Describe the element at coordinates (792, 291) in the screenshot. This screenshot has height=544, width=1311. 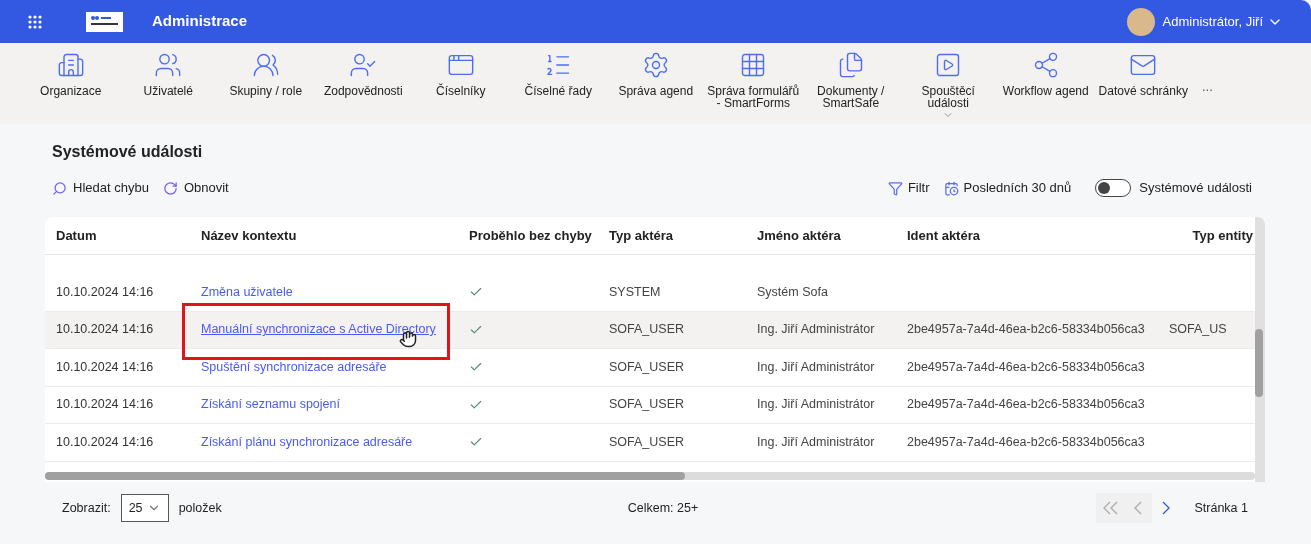
I see `table-cell: Systém Sofa` at that location.